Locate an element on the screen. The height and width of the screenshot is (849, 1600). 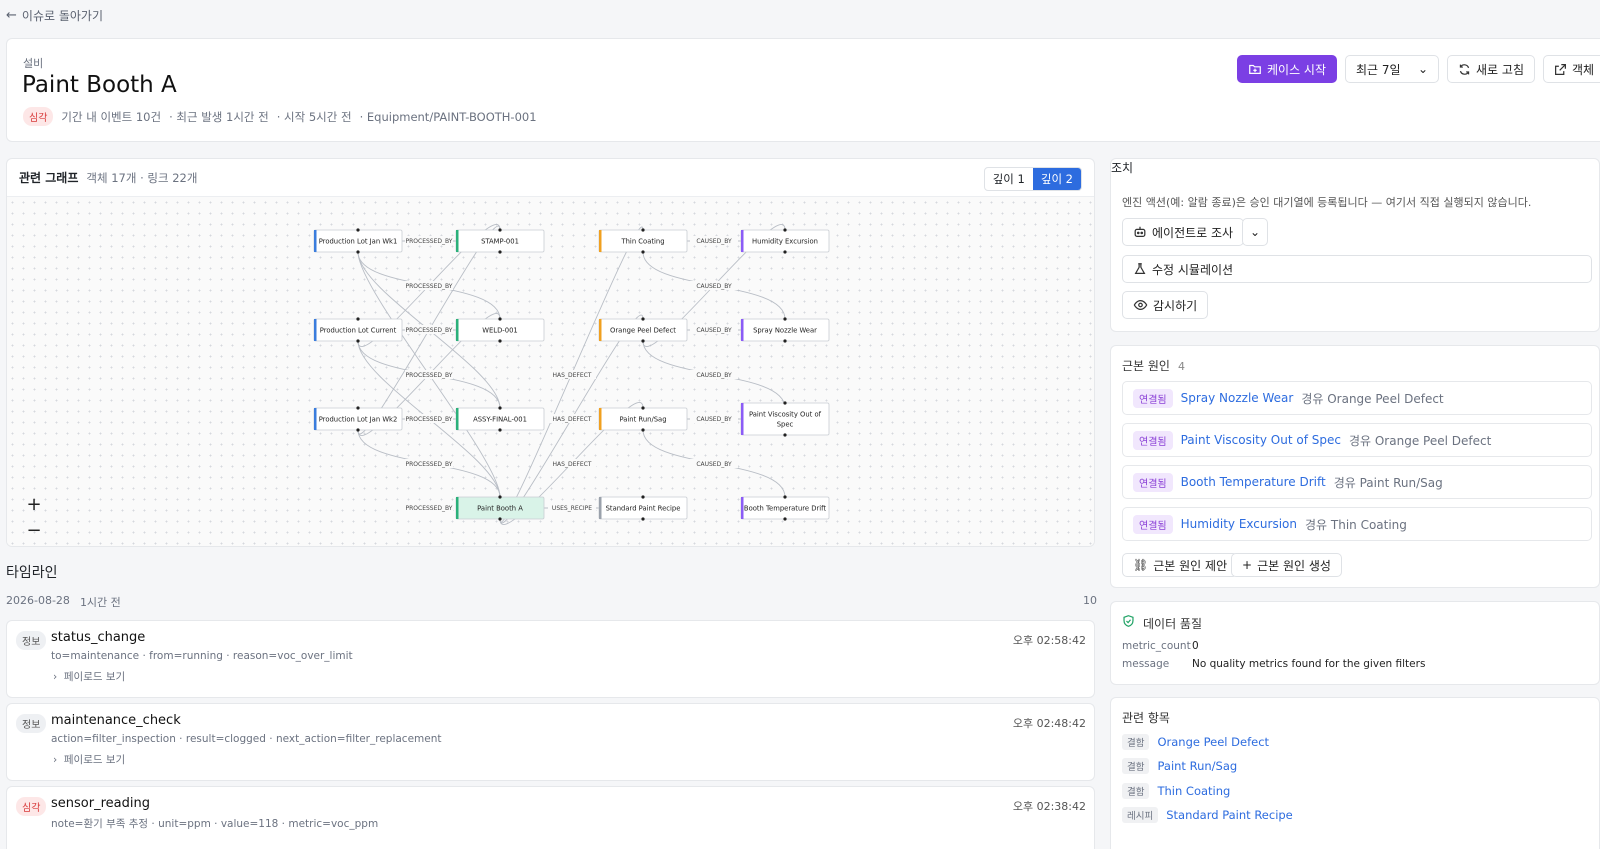
shield-check-icon is located at coordinates (1128, 621).